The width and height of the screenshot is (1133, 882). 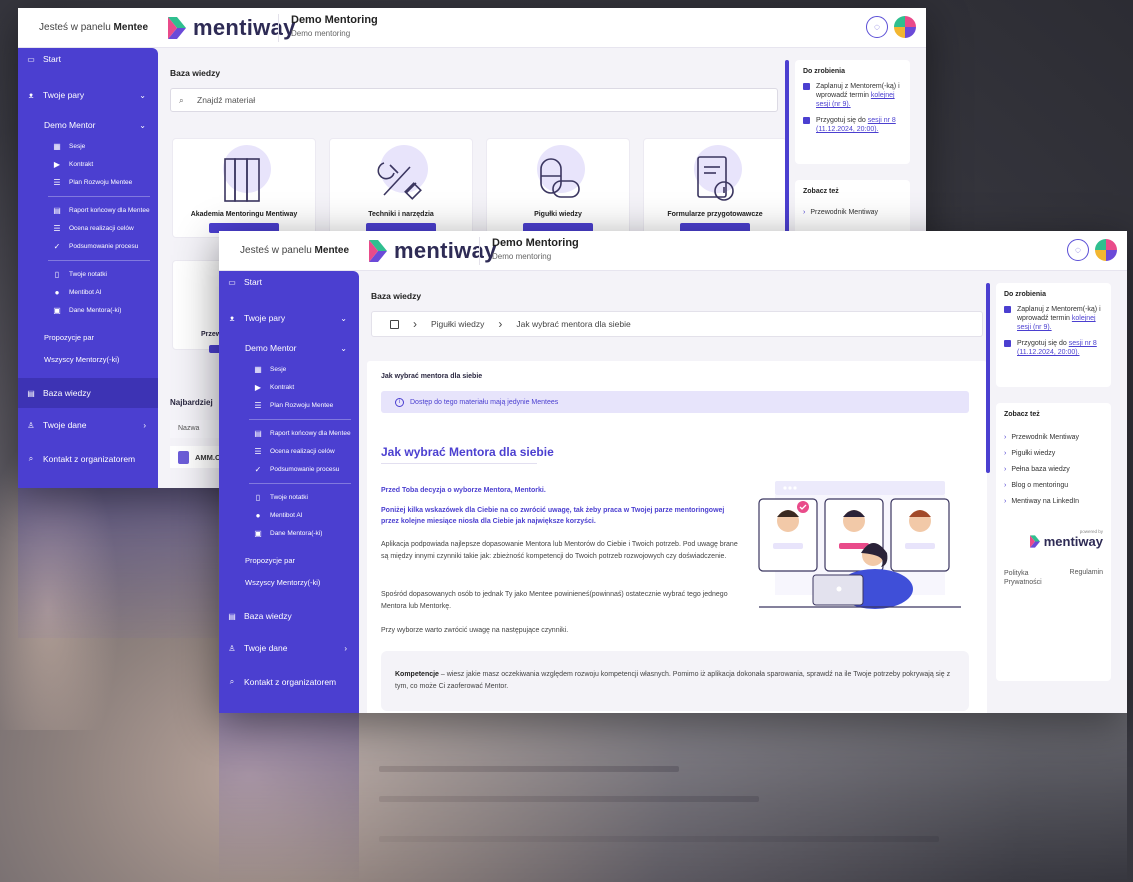 I want to click on mentor-selection-illustration, so click(x=859, y=545).